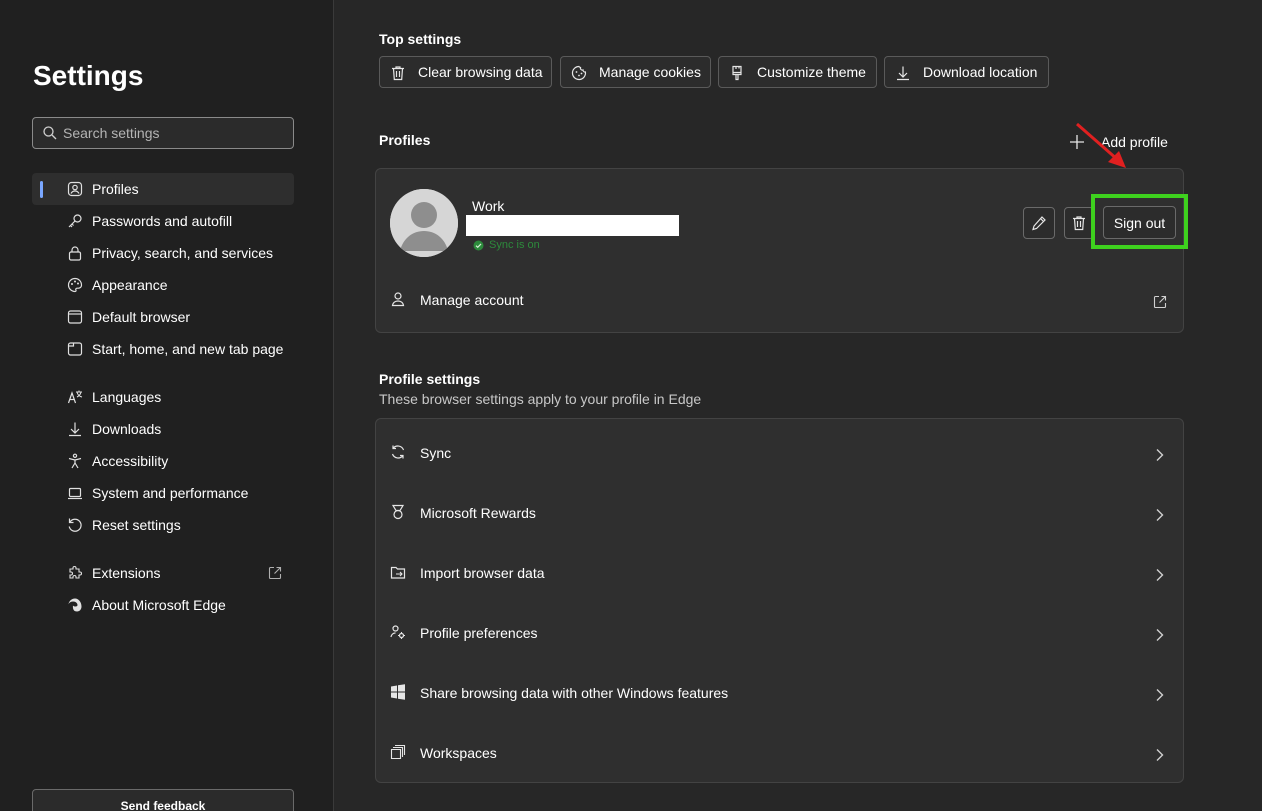  Describe the element at coordinates (127, 429) in the screenshot. I see `sidebar-item-label: Downloads` at that location.